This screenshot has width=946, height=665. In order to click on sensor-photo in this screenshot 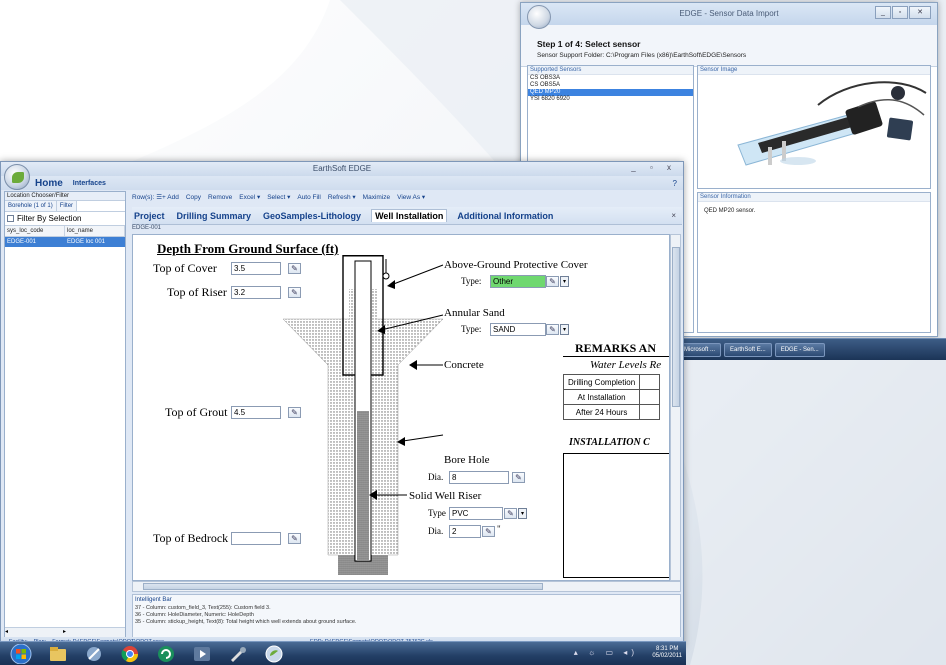, I will do `click(832, 123)`.